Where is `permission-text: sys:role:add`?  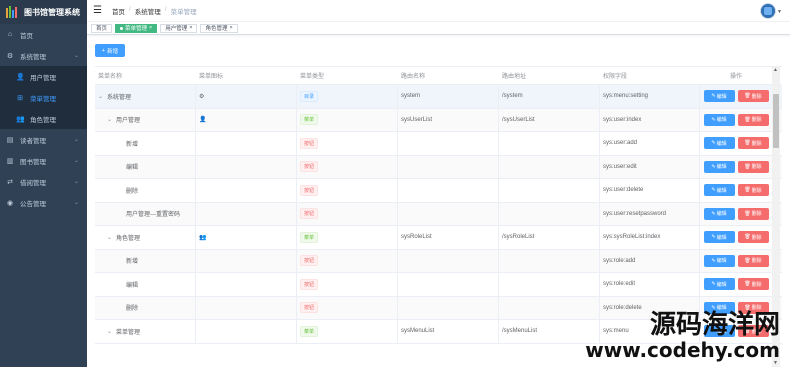 permission-text: sys:role:add is located at coordinates (619, 260).